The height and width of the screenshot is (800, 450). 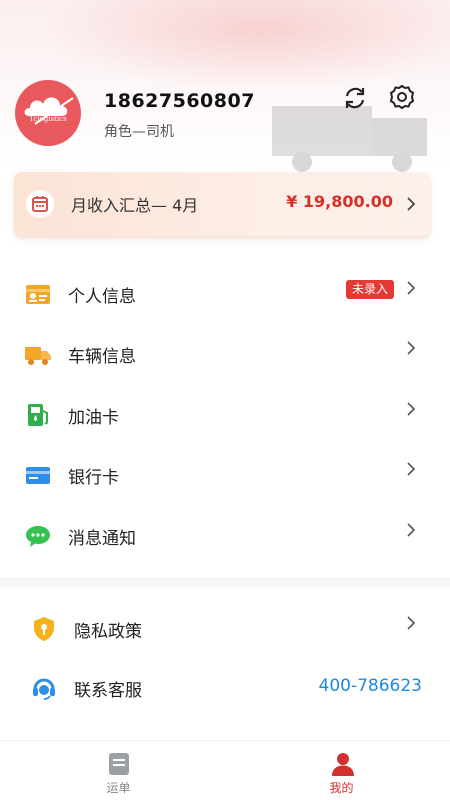 What do you see at coordinates (102, 297) in the screenshot?
I see `menu-label: 个人信息` at bounding box center [102, 297].